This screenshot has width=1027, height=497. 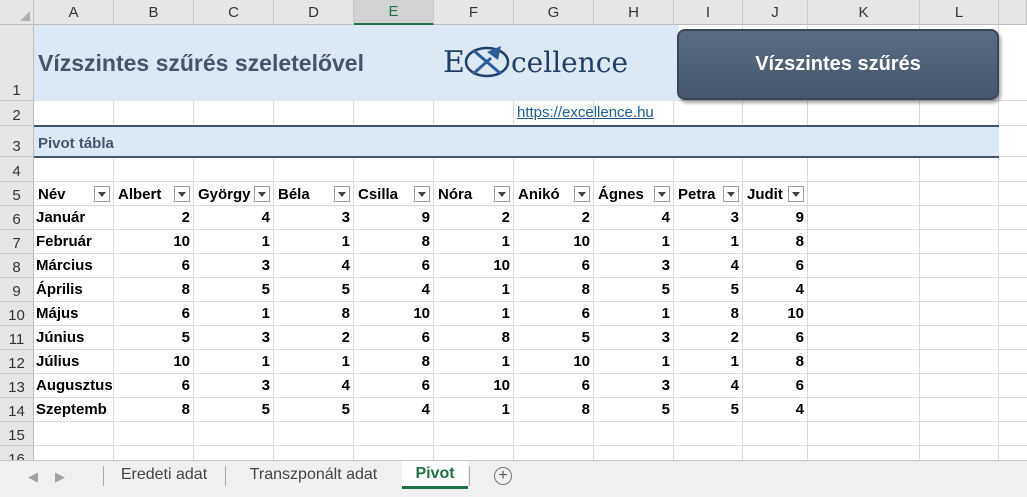 What do you see at coordinates (708, 12) in the screenshot?
I see `column-header-i: I` at bounding box center [708, 12].